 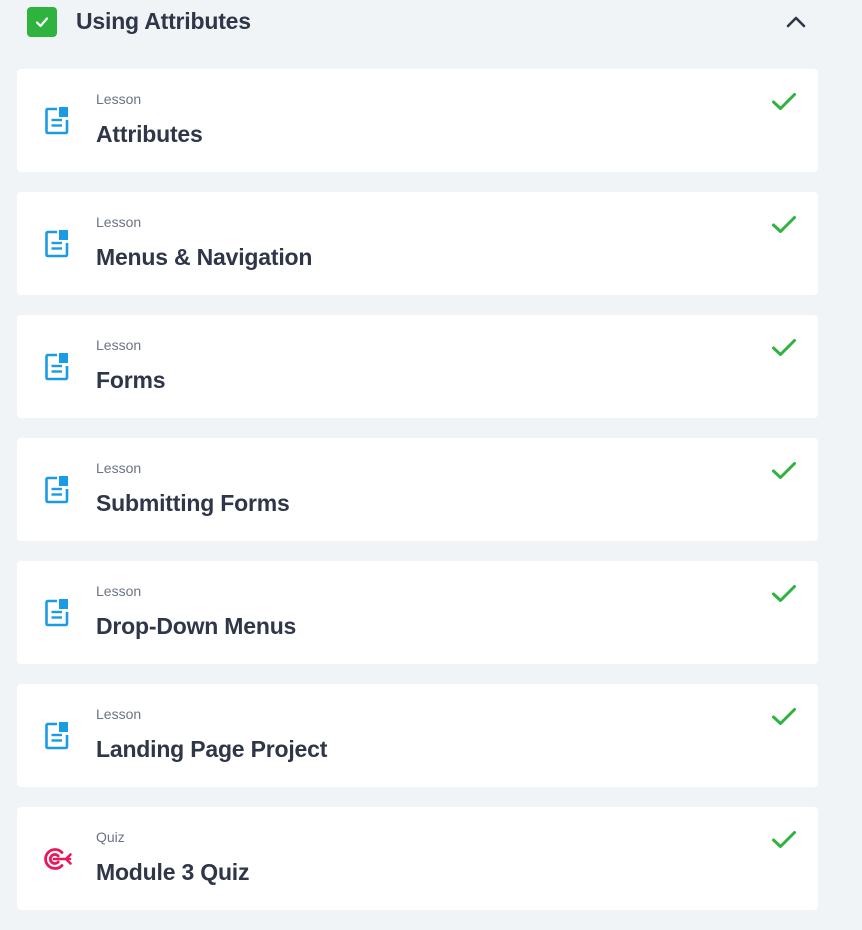 What do you see at coordinates (417, 858) in the screenshot?
I see `list-item: Quiz Module 3 Quiz` at bounding box center [417, 858].